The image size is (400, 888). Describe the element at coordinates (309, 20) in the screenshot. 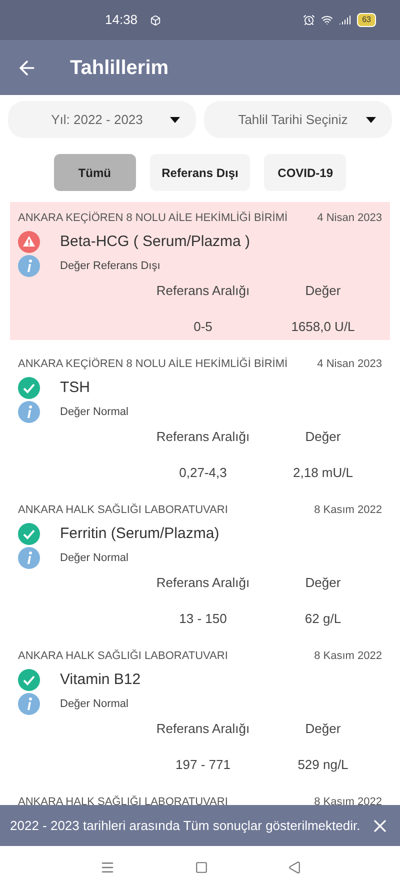

I see `alarm-icon` at that location.